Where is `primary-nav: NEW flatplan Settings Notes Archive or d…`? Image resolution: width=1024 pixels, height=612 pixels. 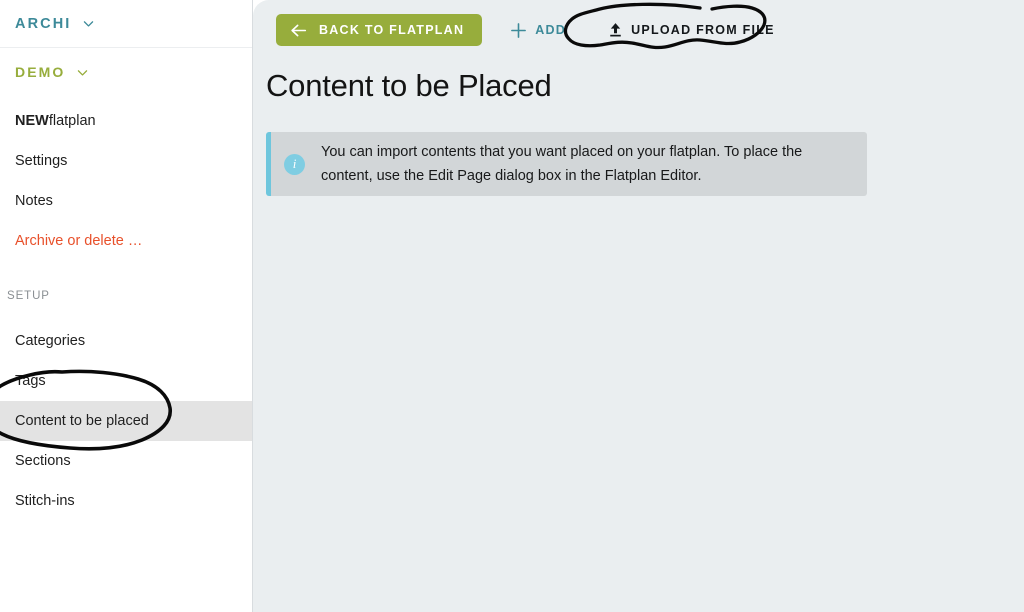
primary-nav: NEW flatplan Settings Notes Archive or d… is located at coordinates (126, 181).